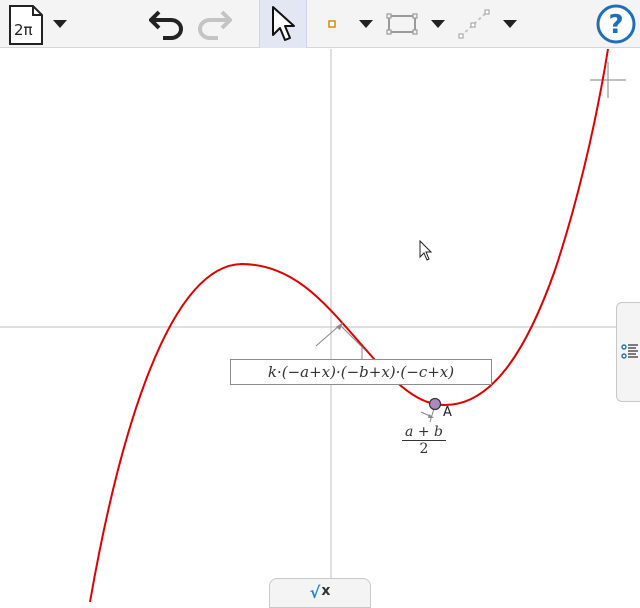  Describe the element at coordinates (424, 432) in the screenshot. I see `fraction-numerator: a + b` at that location.